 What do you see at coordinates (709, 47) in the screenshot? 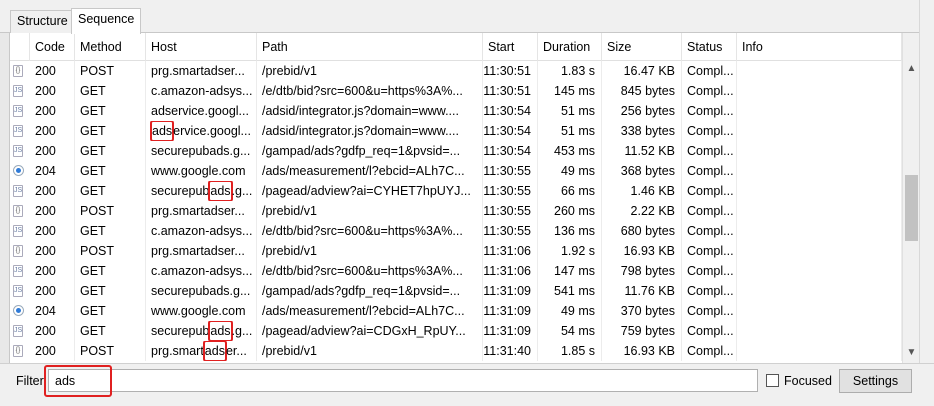
I see `column-header-status: Status` at bounding box center [709, 47].